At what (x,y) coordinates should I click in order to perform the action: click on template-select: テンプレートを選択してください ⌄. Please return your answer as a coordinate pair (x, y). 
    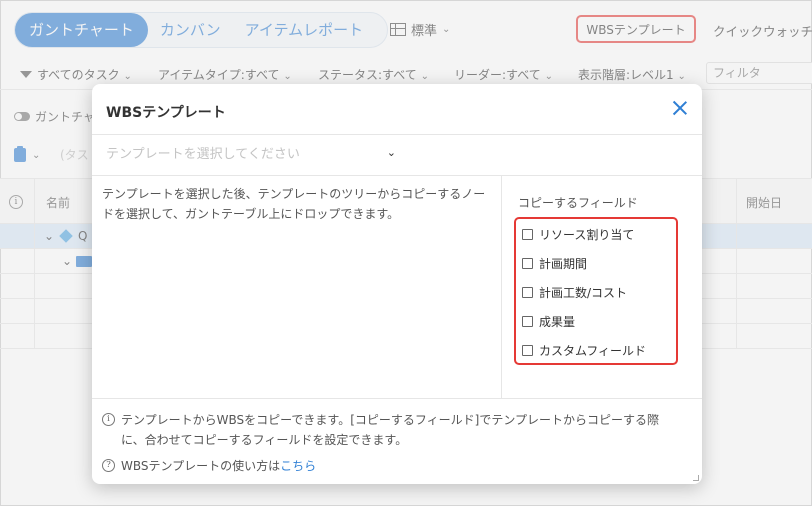
    Looking at the image, I should click on (251, 152).